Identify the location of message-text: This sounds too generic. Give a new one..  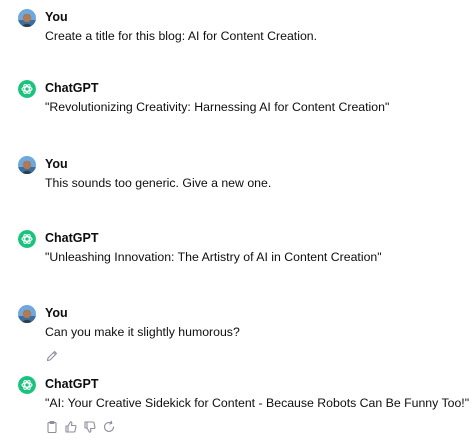
(158, 183).